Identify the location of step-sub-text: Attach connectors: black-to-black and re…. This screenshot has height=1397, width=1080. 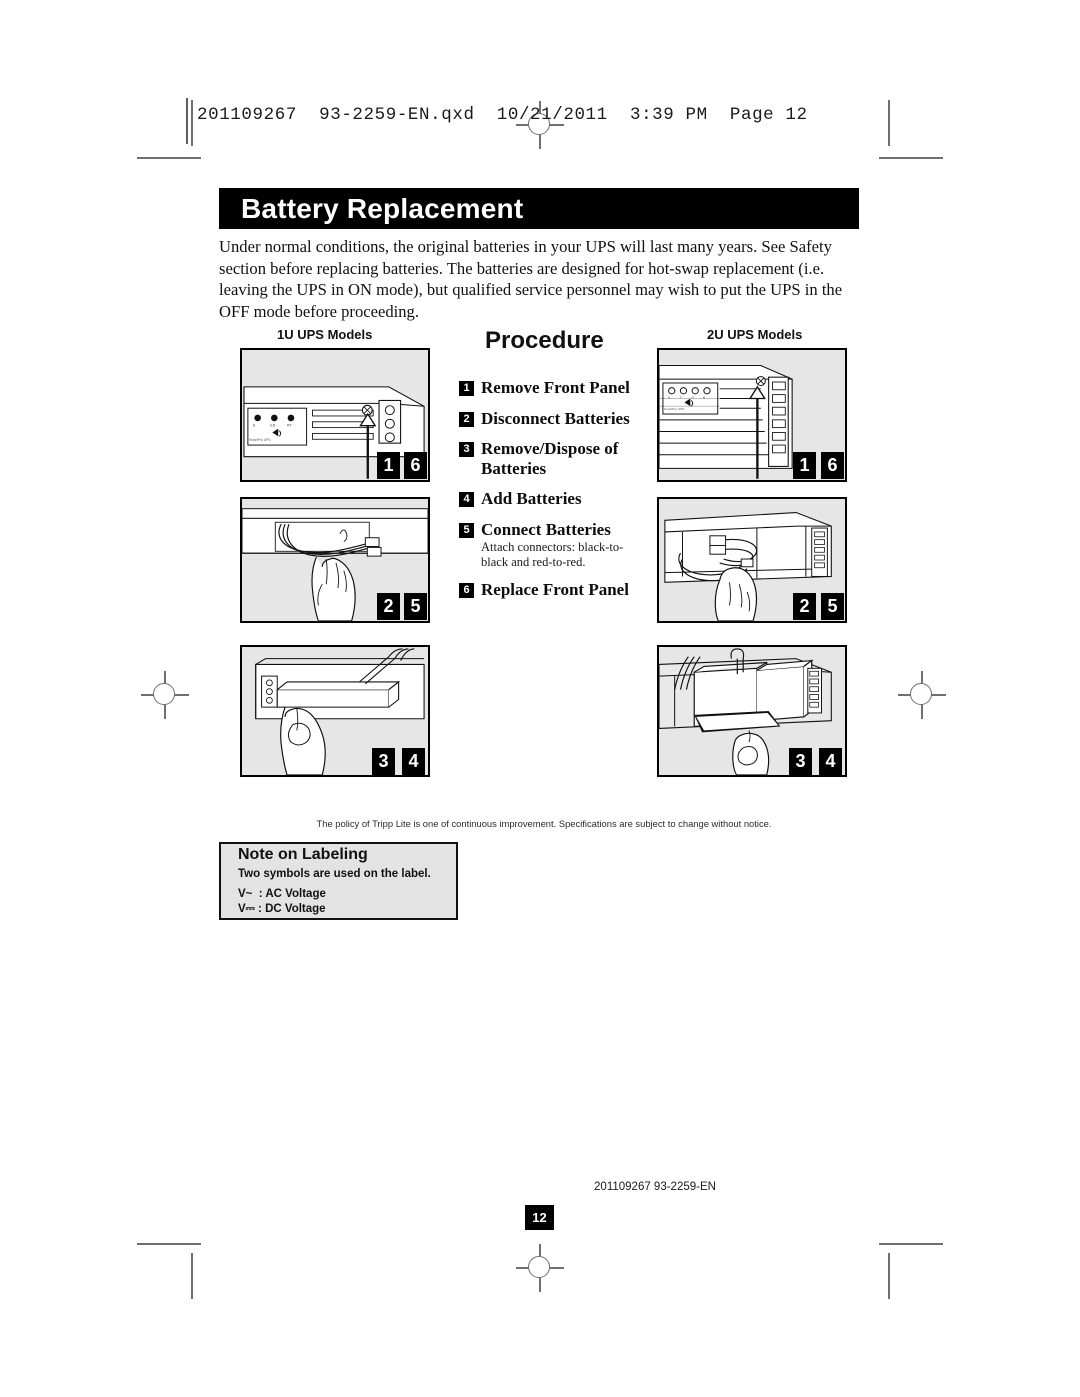
(552, 554).